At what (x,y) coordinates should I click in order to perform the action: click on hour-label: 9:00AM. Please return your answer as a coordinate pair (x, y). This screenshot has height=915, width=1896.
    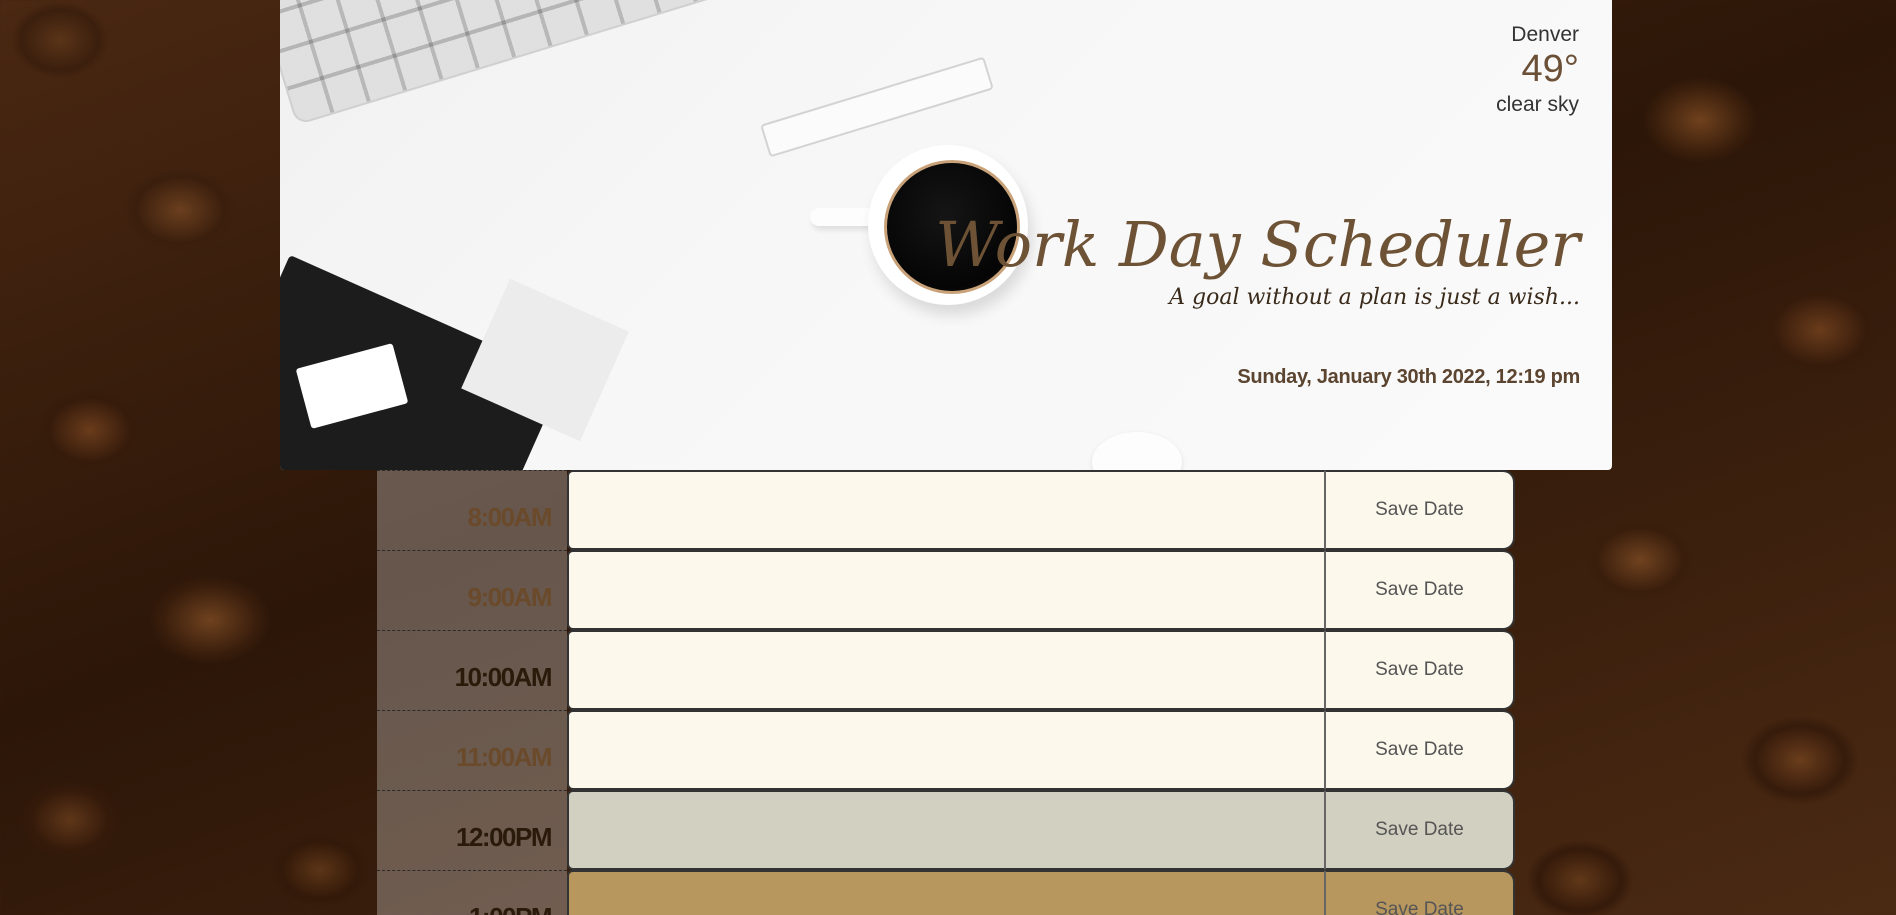
    Looking at the image, I should click on (472, 590).